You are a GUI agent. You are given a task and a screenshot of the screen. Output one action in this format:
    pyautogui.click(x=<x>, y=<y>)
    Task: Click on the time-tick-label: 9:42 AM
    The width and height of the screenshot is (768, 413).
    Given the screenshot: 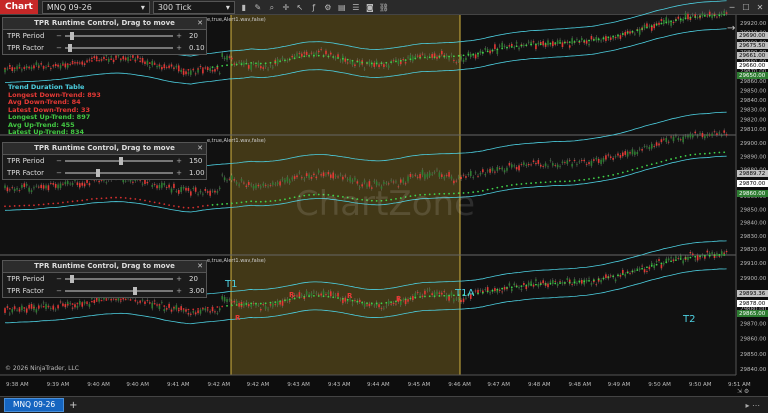 What is the action you would take?
    pyautogui.click(x=258, y=385)
    